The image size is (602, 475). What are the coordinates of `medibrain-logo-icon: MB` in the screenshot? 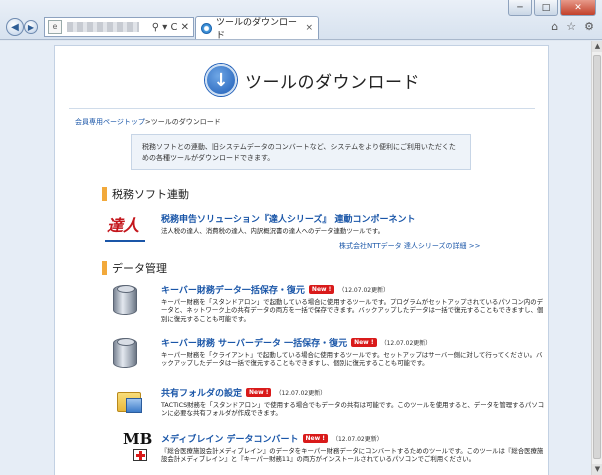 It's located at (127, 448).